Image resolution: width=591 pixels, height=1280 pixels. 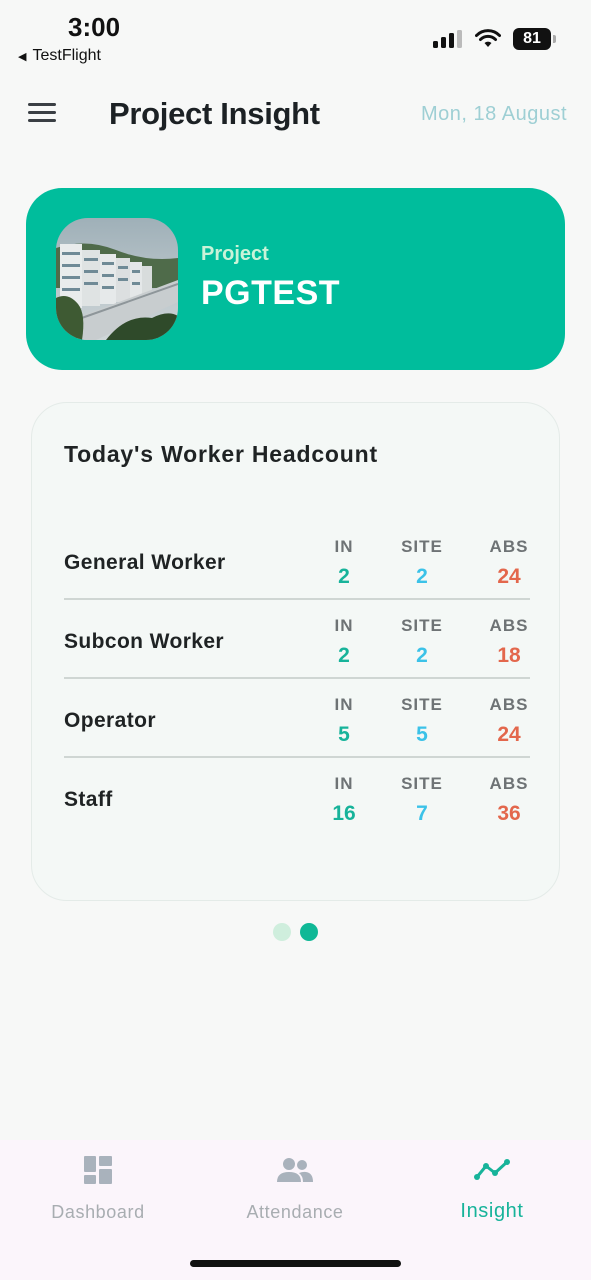 What do you see at coordinates (98, 1212) in the screenshot?
I see `nav-label-dashboard: Dashboard` at bounding box center [98, 1212].